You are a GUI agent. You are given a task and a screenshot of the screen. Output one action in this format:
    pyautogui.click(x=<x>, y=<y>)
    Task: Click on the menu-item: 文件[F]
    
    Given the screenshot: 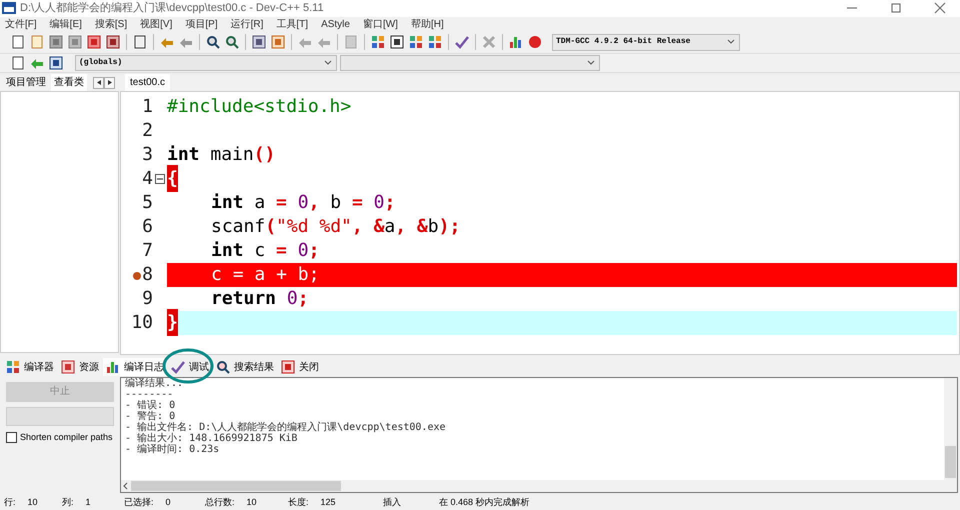 What is the action you would take?
    pyautogui.click(x=21, y=24)
    